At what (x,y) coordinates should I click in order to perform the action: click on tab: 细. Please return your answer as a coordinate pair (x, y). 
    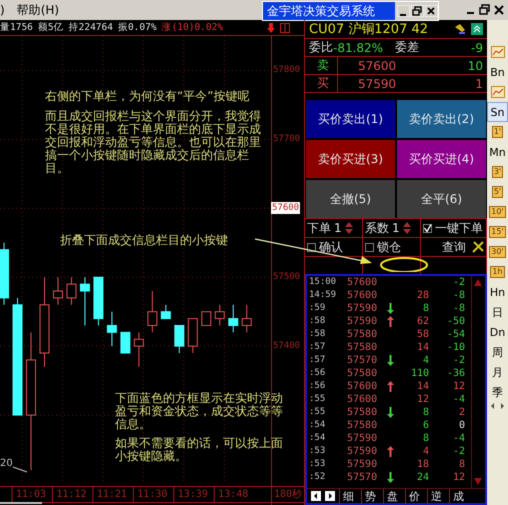
    Looking at the image, I should click on (348, 496).